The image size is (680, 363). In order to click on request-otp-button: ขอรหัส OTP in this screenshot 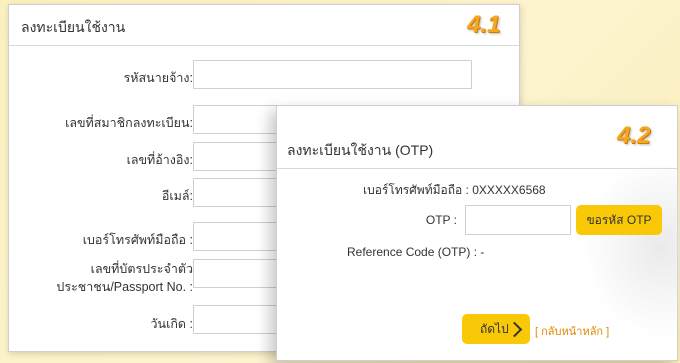, I will do `click(619, 220)`.